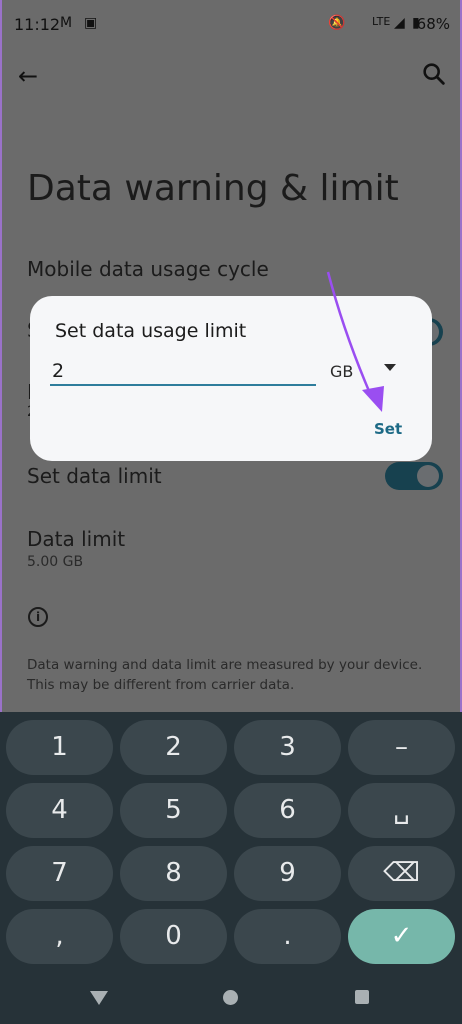 This screenshot has width=462, height=1024. I want to click on notification-icon: ▣, so click(91, 23).